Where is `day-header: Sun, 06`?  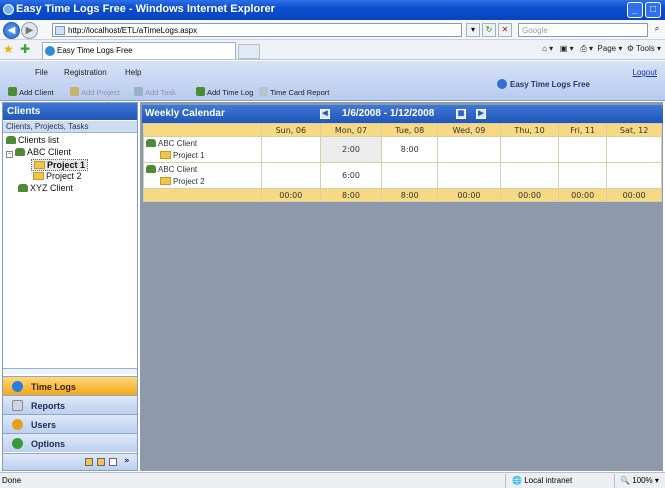
day-header: Sun, 06 is located at coordinates (291, 130).